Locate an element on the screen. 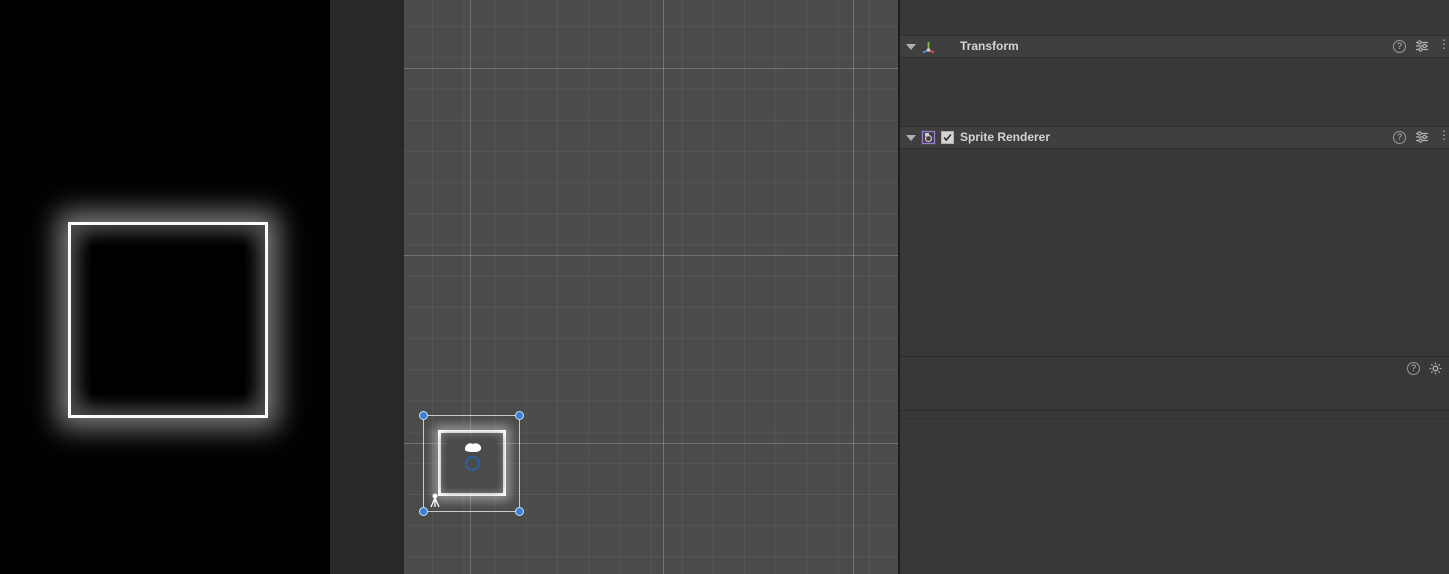  mouse-cursor-icon is located at coordinates (473, 447).